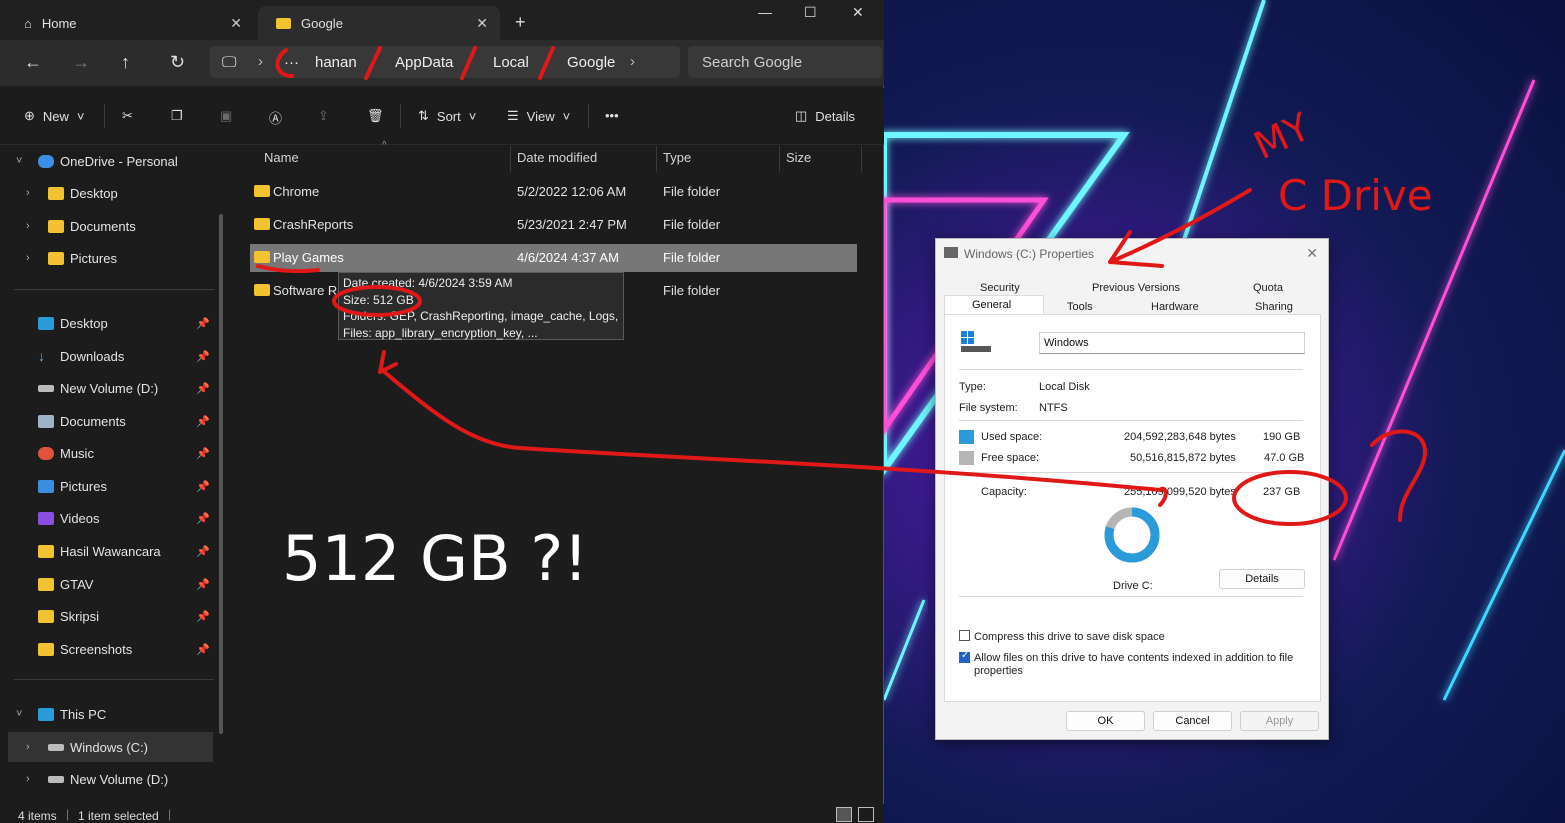  Describe the element at coordinates (810, 12) in the screenshot. I see `maximize-button: ☐` at that location.